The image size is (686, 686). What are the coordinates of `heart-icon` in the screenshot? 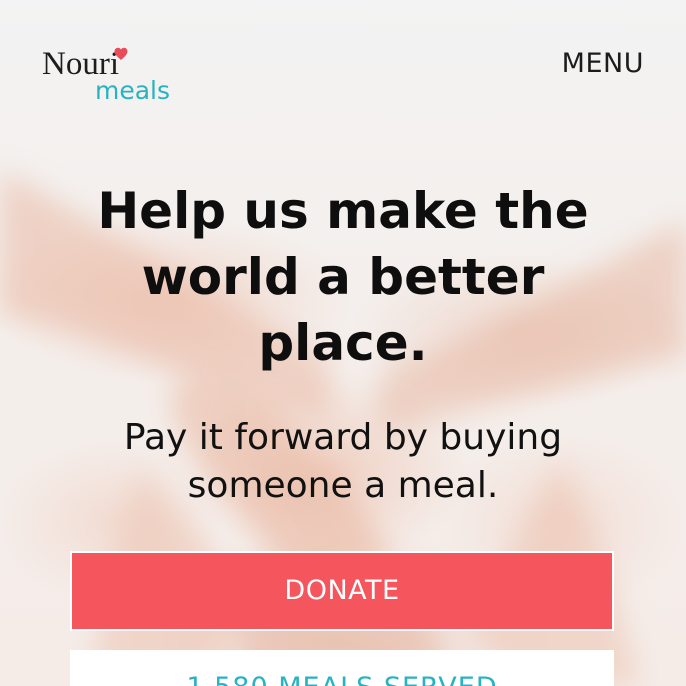 It's located at (121, 53).